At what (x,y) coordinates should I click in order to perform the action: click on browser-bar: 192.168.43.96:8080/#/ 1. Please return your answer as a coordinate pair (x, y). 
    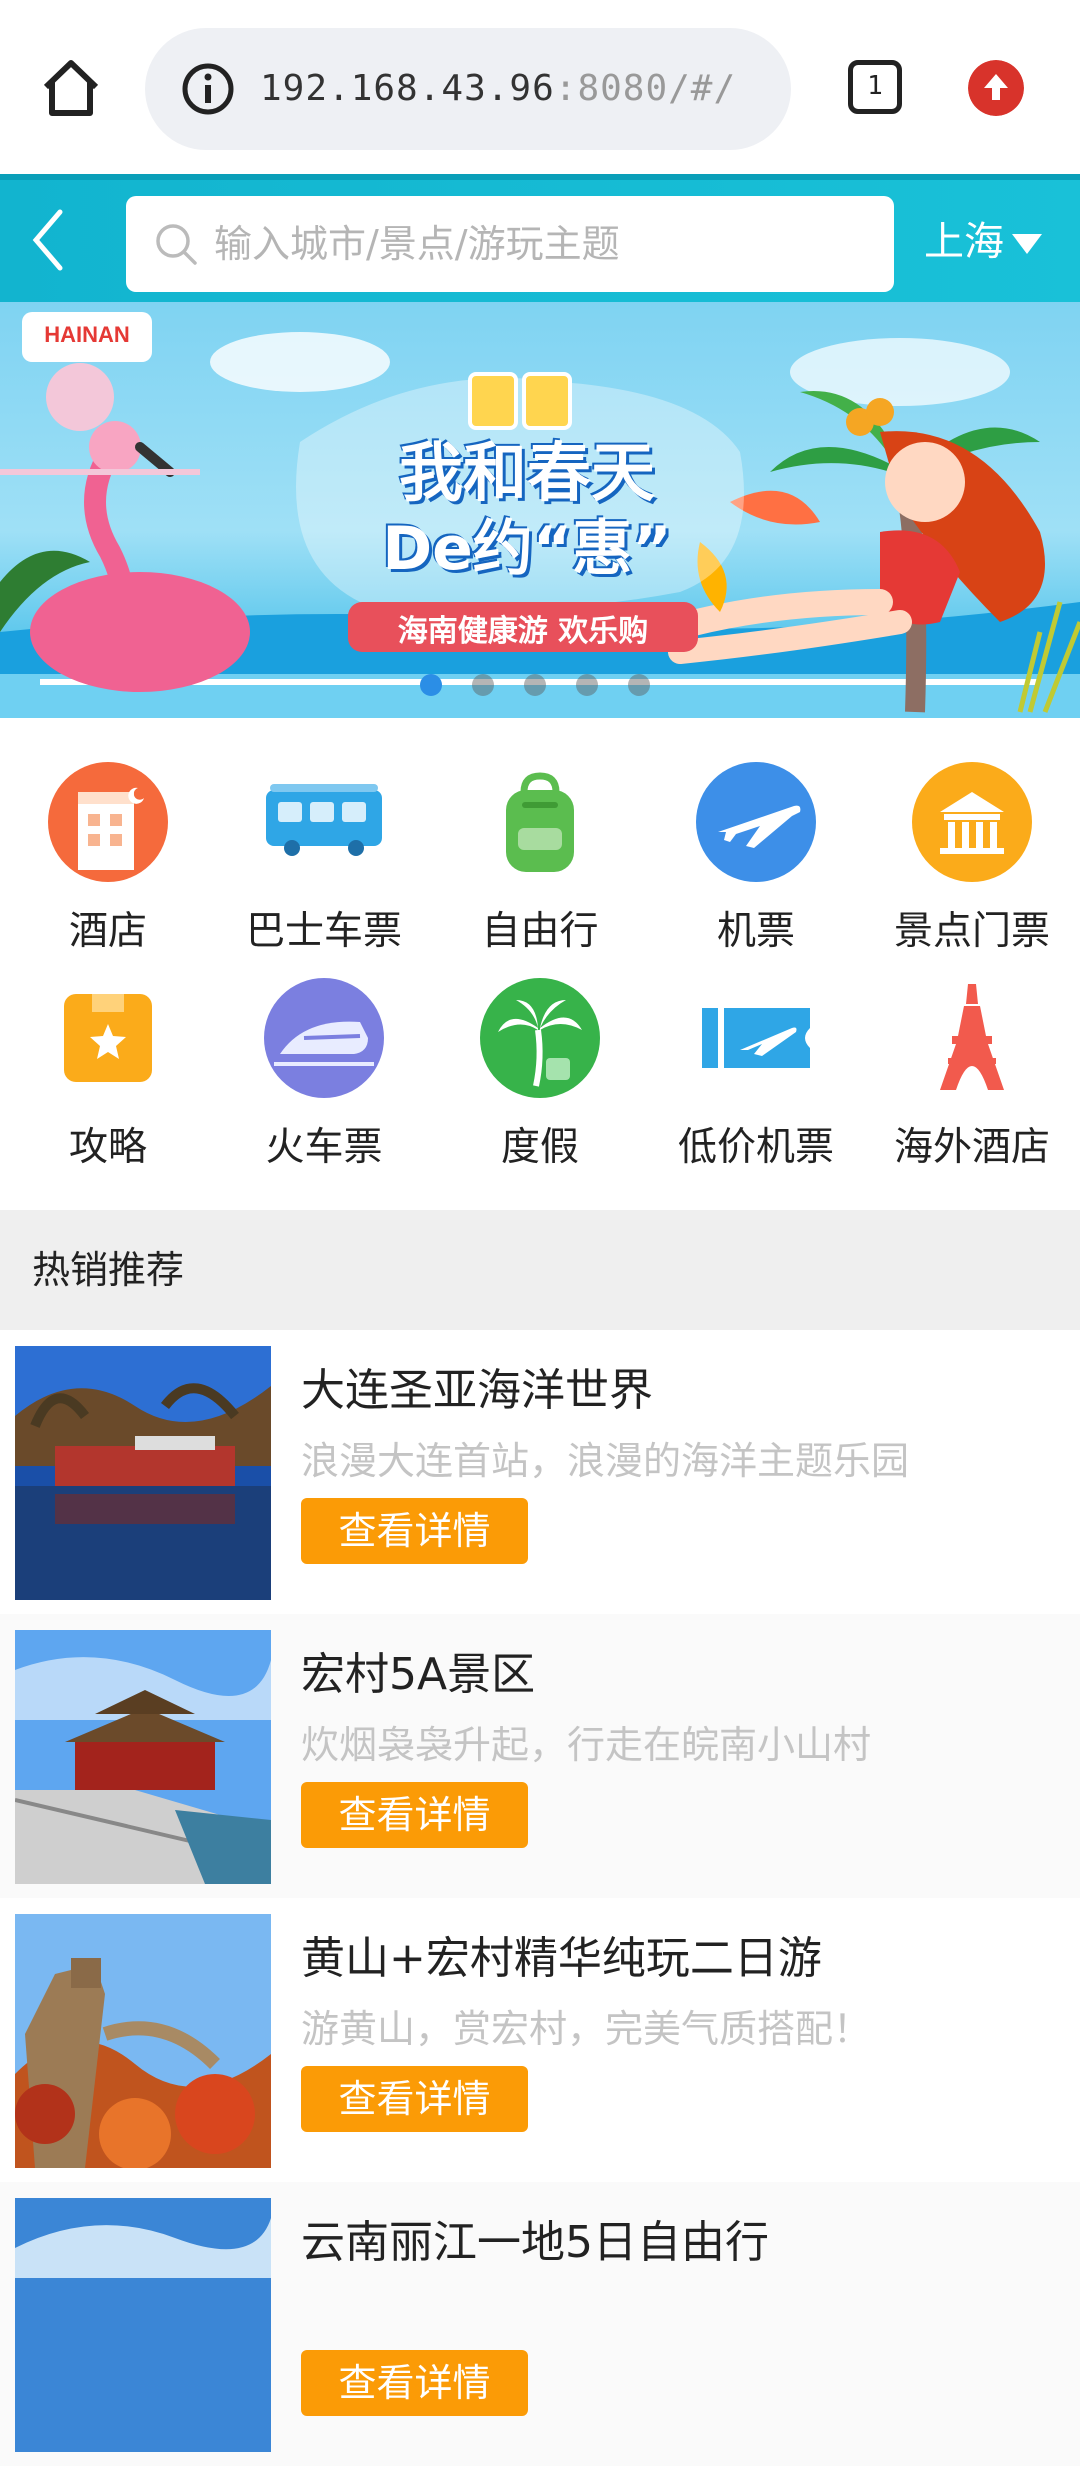
    Looking at the image, I should click on (540, 87).